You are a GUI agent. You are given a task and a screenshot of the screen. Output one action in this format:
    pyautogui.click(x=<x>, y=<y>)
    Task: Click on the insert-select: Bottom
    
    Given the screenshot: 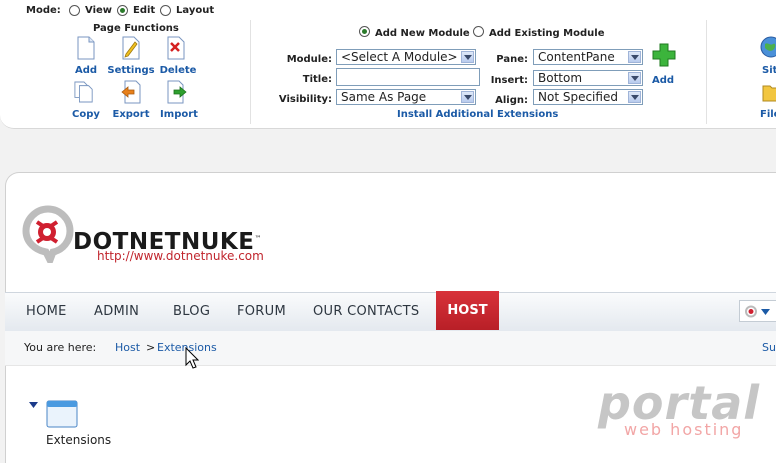 What is the action you would take?
    pyautogui.click(x=588, y=78)
    